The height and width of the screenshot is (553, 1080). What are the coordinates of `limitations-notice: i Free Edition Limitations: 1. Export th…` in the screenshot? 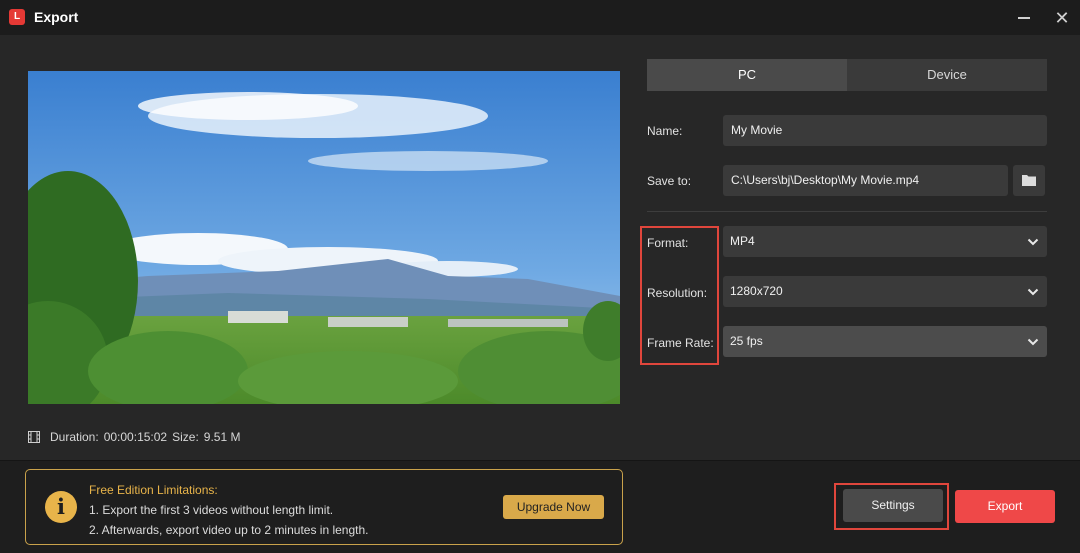 It's located at (324, 507).